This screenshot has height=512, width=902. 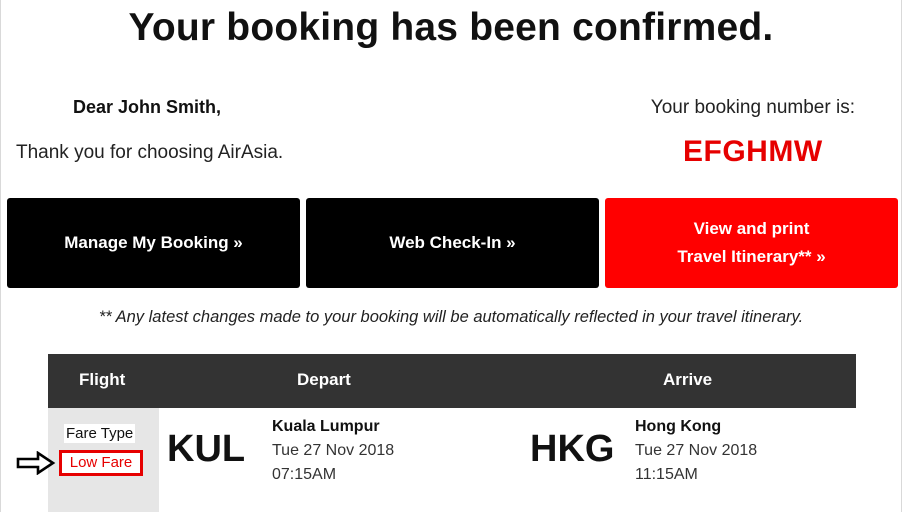 What do you see at coordinates (36, 463) in the screenshot?
I see `arrow-right-icon` at bounding box center [36, 463].